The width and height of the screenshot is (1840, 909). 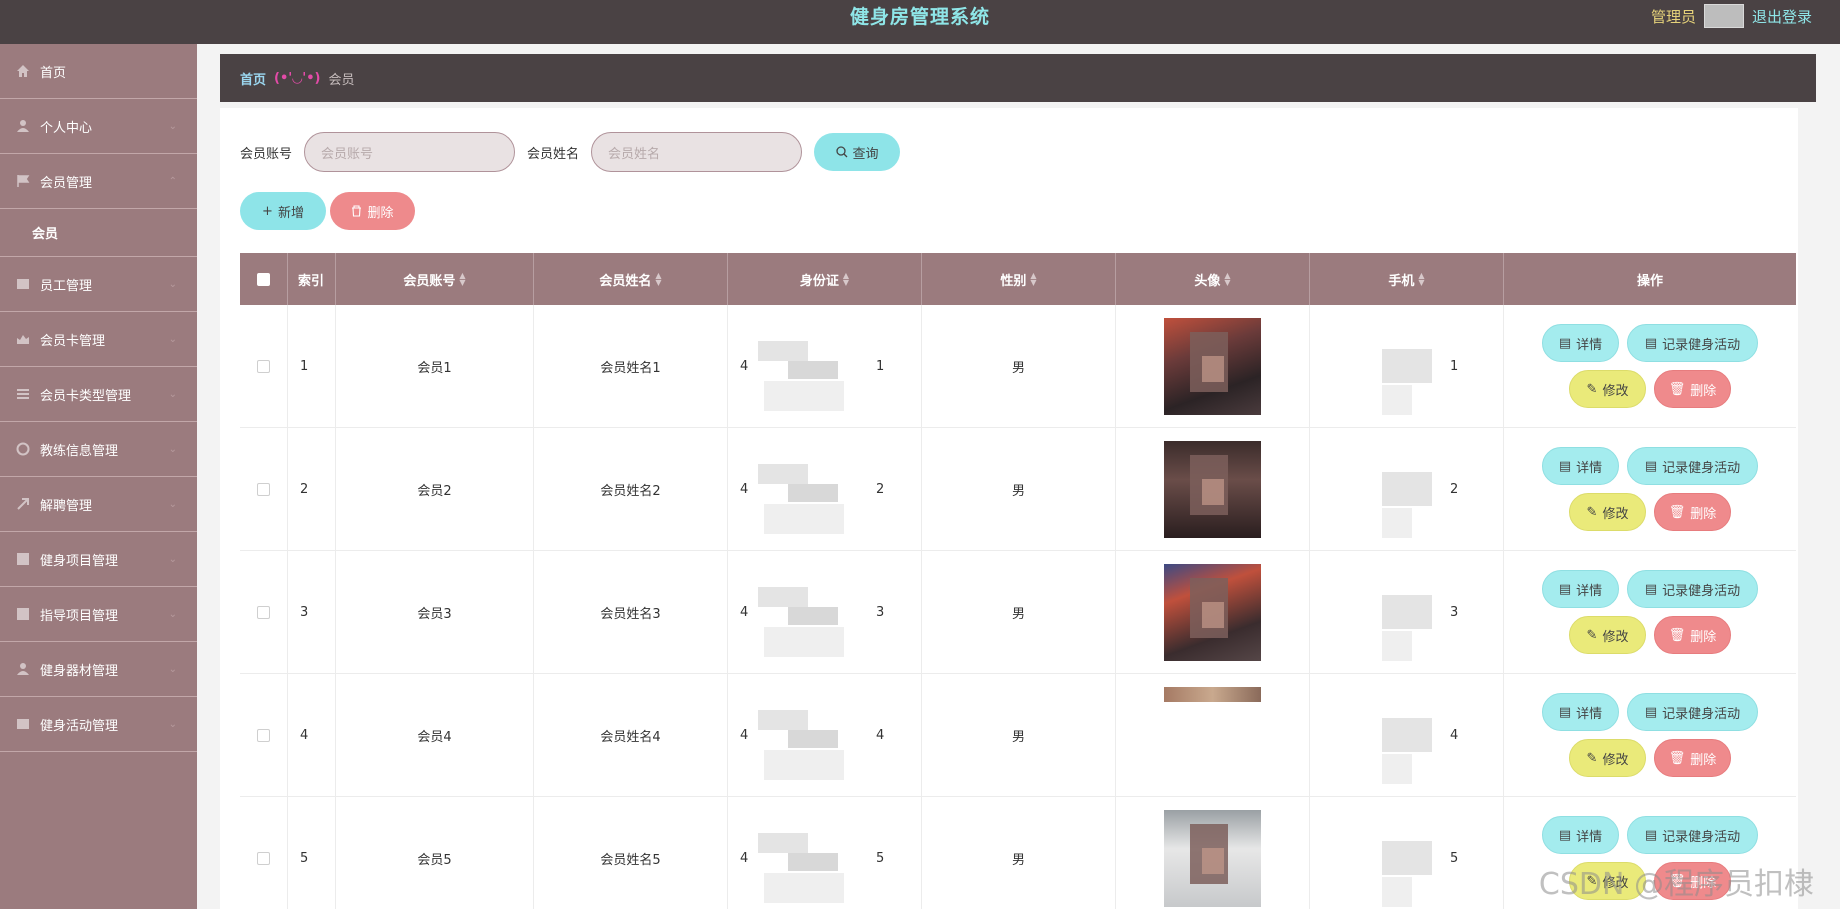 I want to click on col-name: 会员姓名 ▲ ▼, so click(x=631, y=279).